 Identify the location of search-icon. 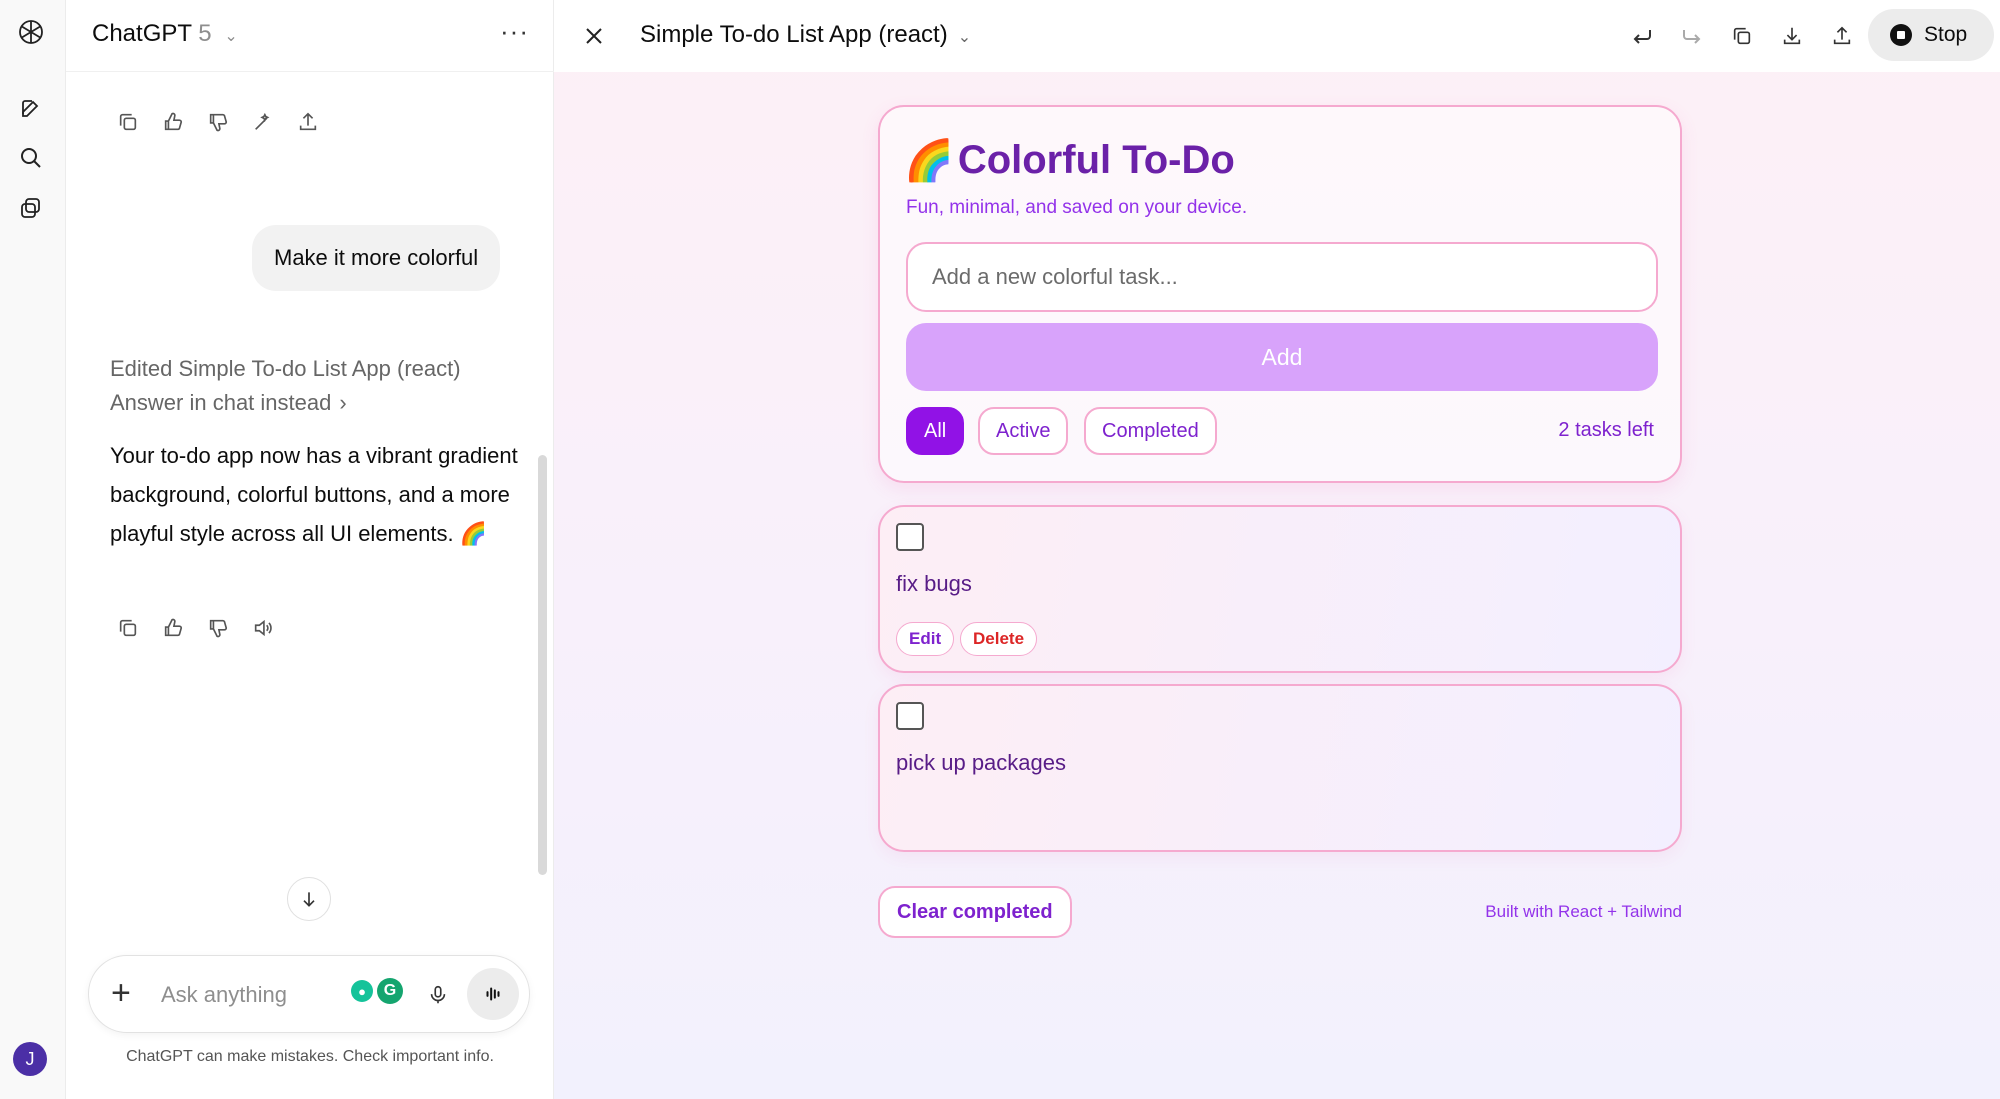
(31, 158).